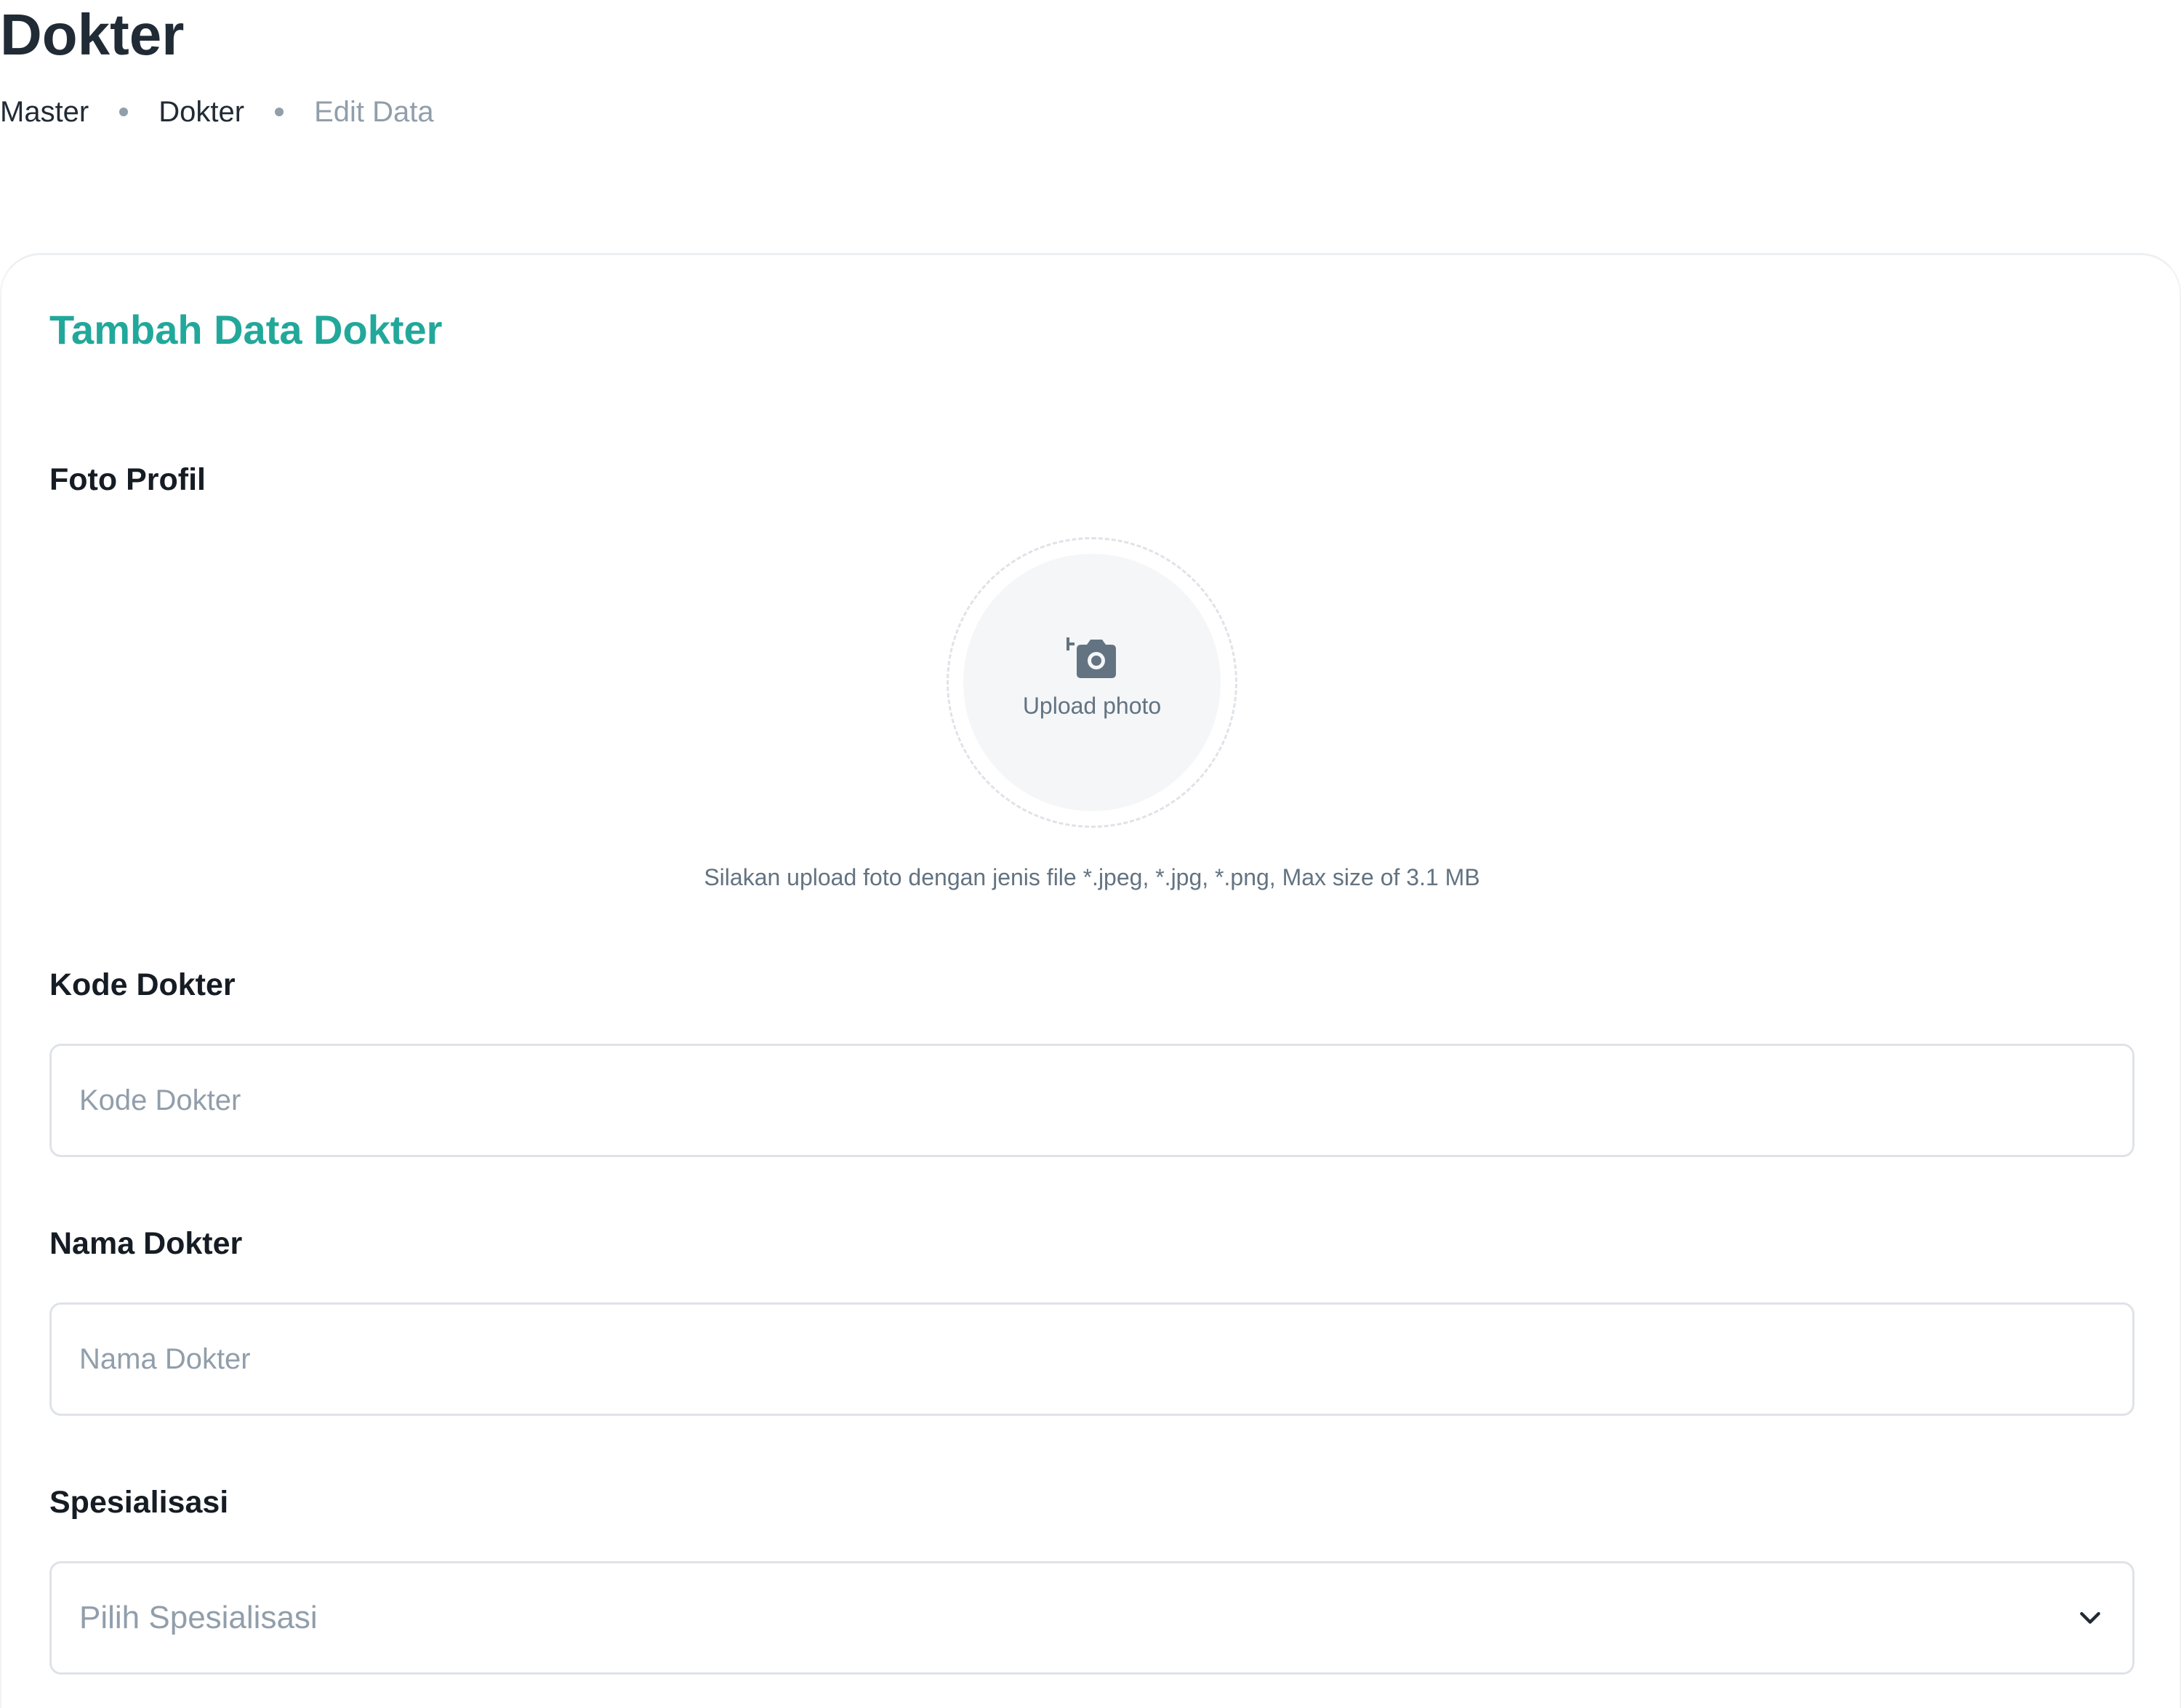 This screenshot has height=1708, width=2181. What do you see at coordinates (142, 985) in the screenshot?
I see `kode-dokter-label: Kode Dokter` at bounding box center [142, 985].